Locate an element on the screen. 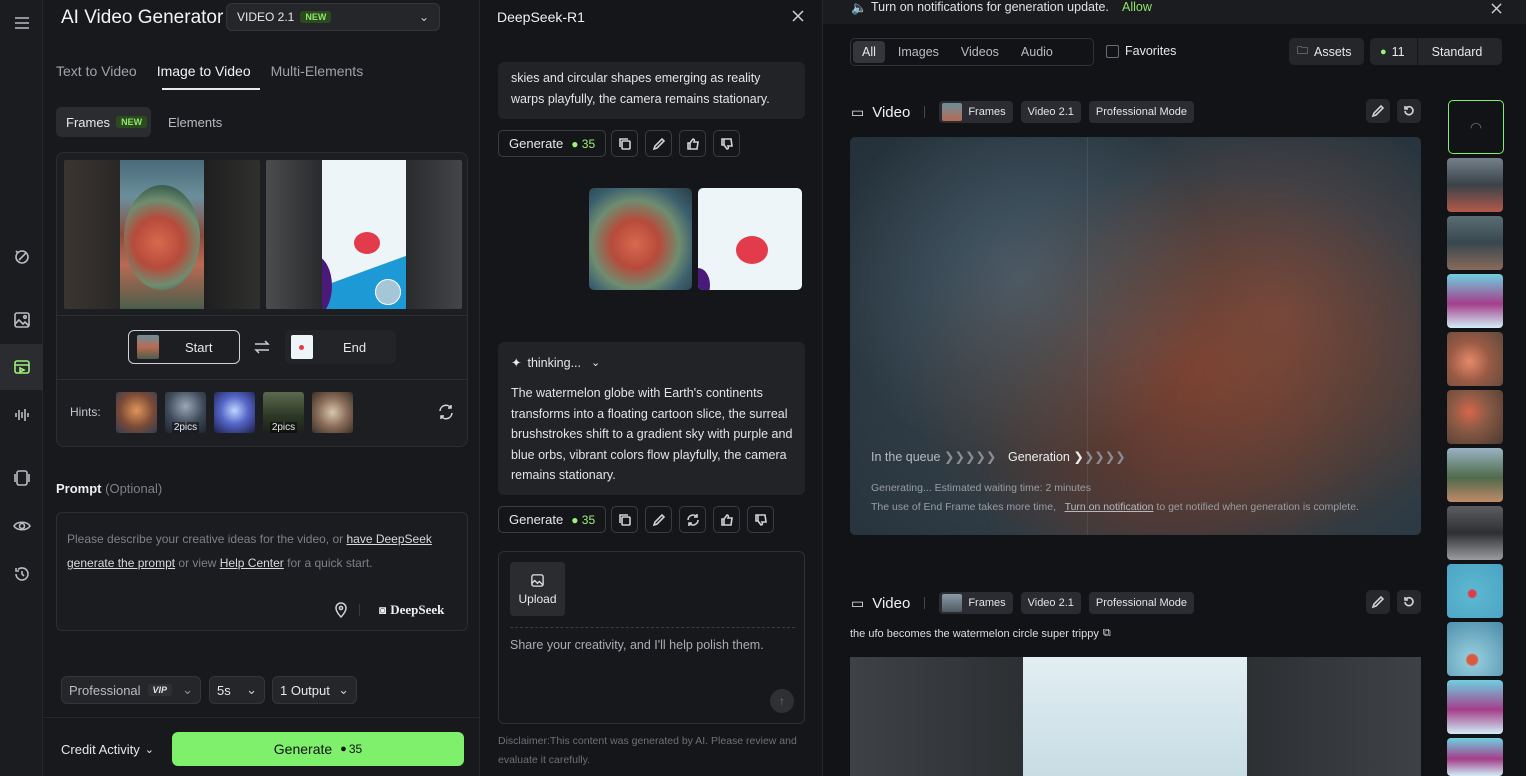  generate-label: Generate is located at coordinates (536, 519).